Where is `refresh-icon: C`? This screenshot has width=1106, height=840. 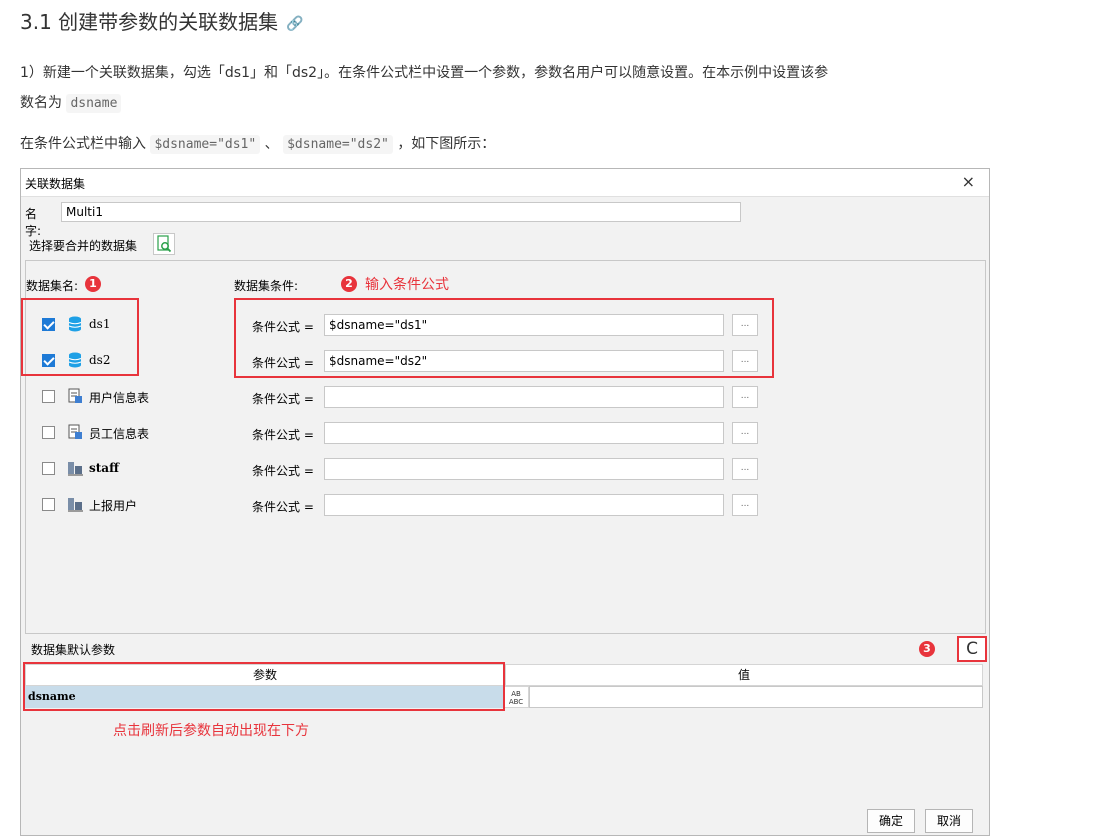
refresh-icon: C is located at coordinates (972, 649).